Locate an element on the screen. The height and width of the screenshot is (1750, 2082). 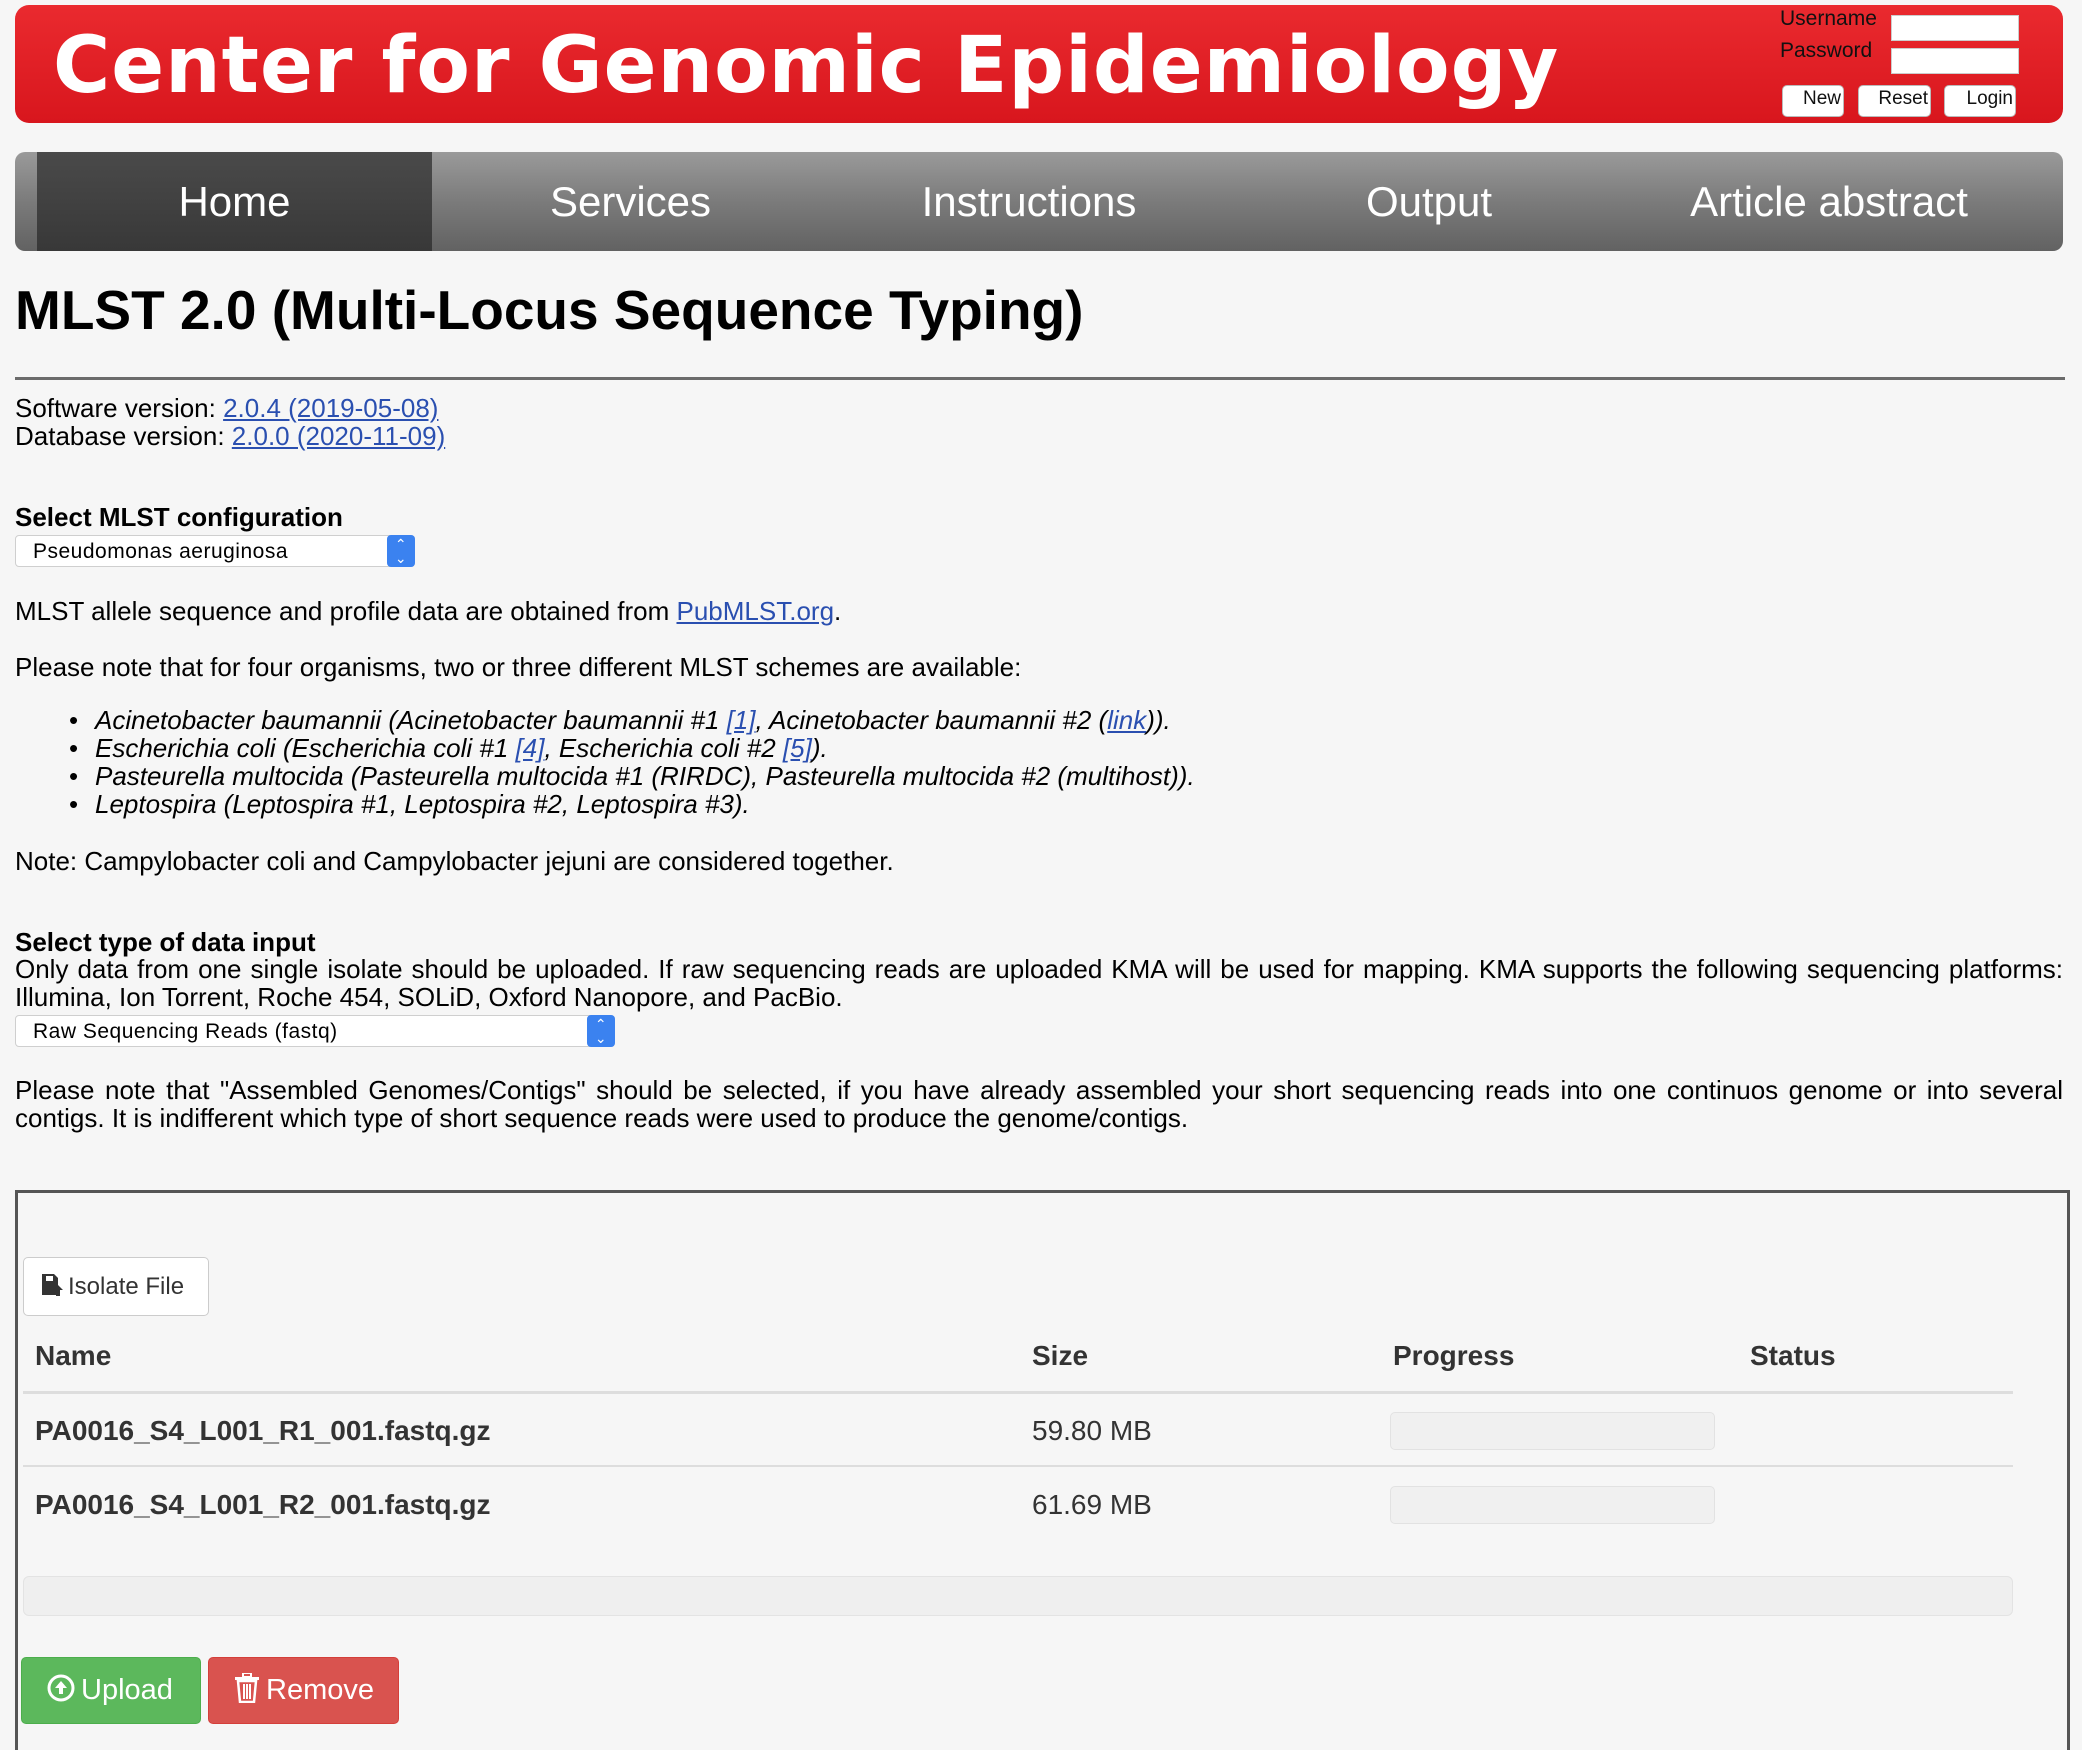
remove-button: Remove is located at coordinates (303, 1690).